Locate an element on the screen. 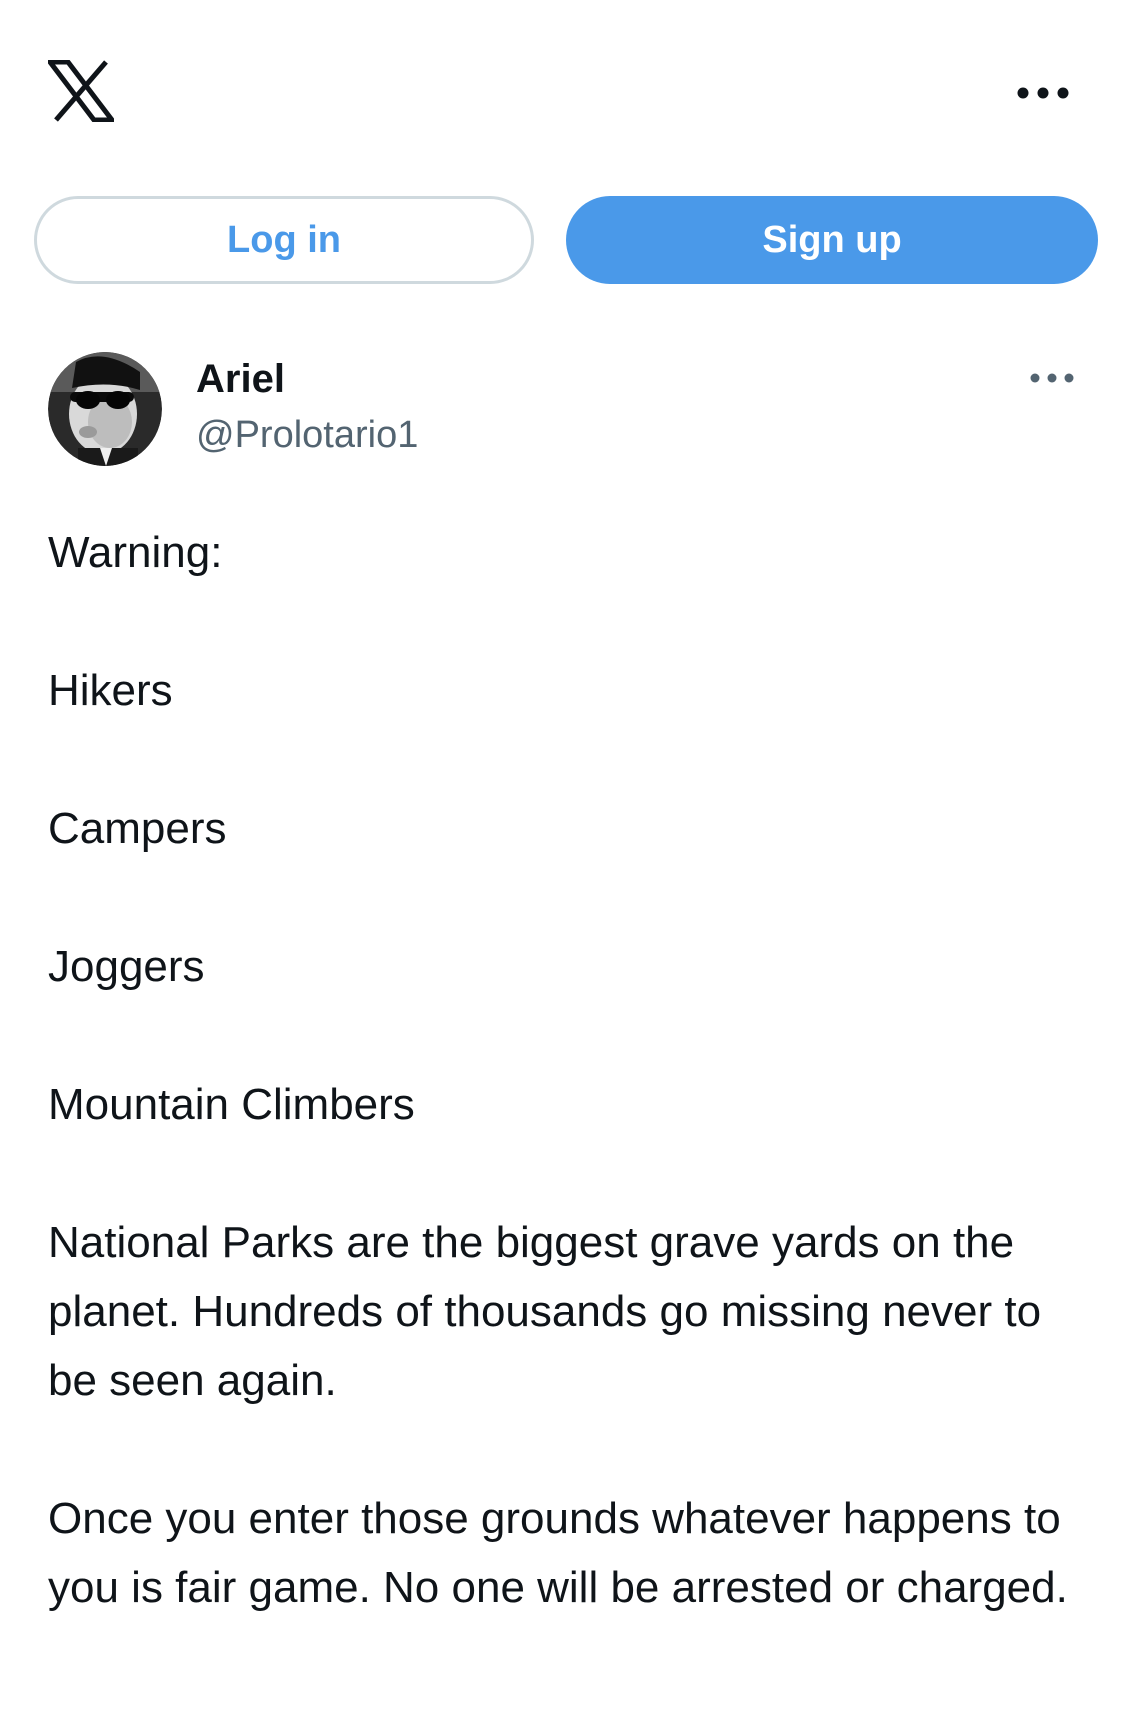 The height and width of the screenshot is (1711, 1125). tweet-paragraph: Hikers is located at coordinates (110, 690).